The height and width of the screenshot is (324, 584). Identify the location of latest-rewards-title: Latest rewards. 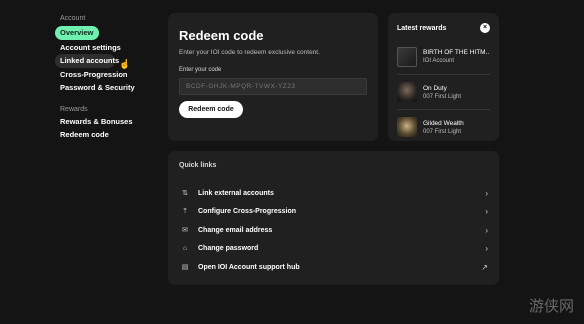
(422, 28).